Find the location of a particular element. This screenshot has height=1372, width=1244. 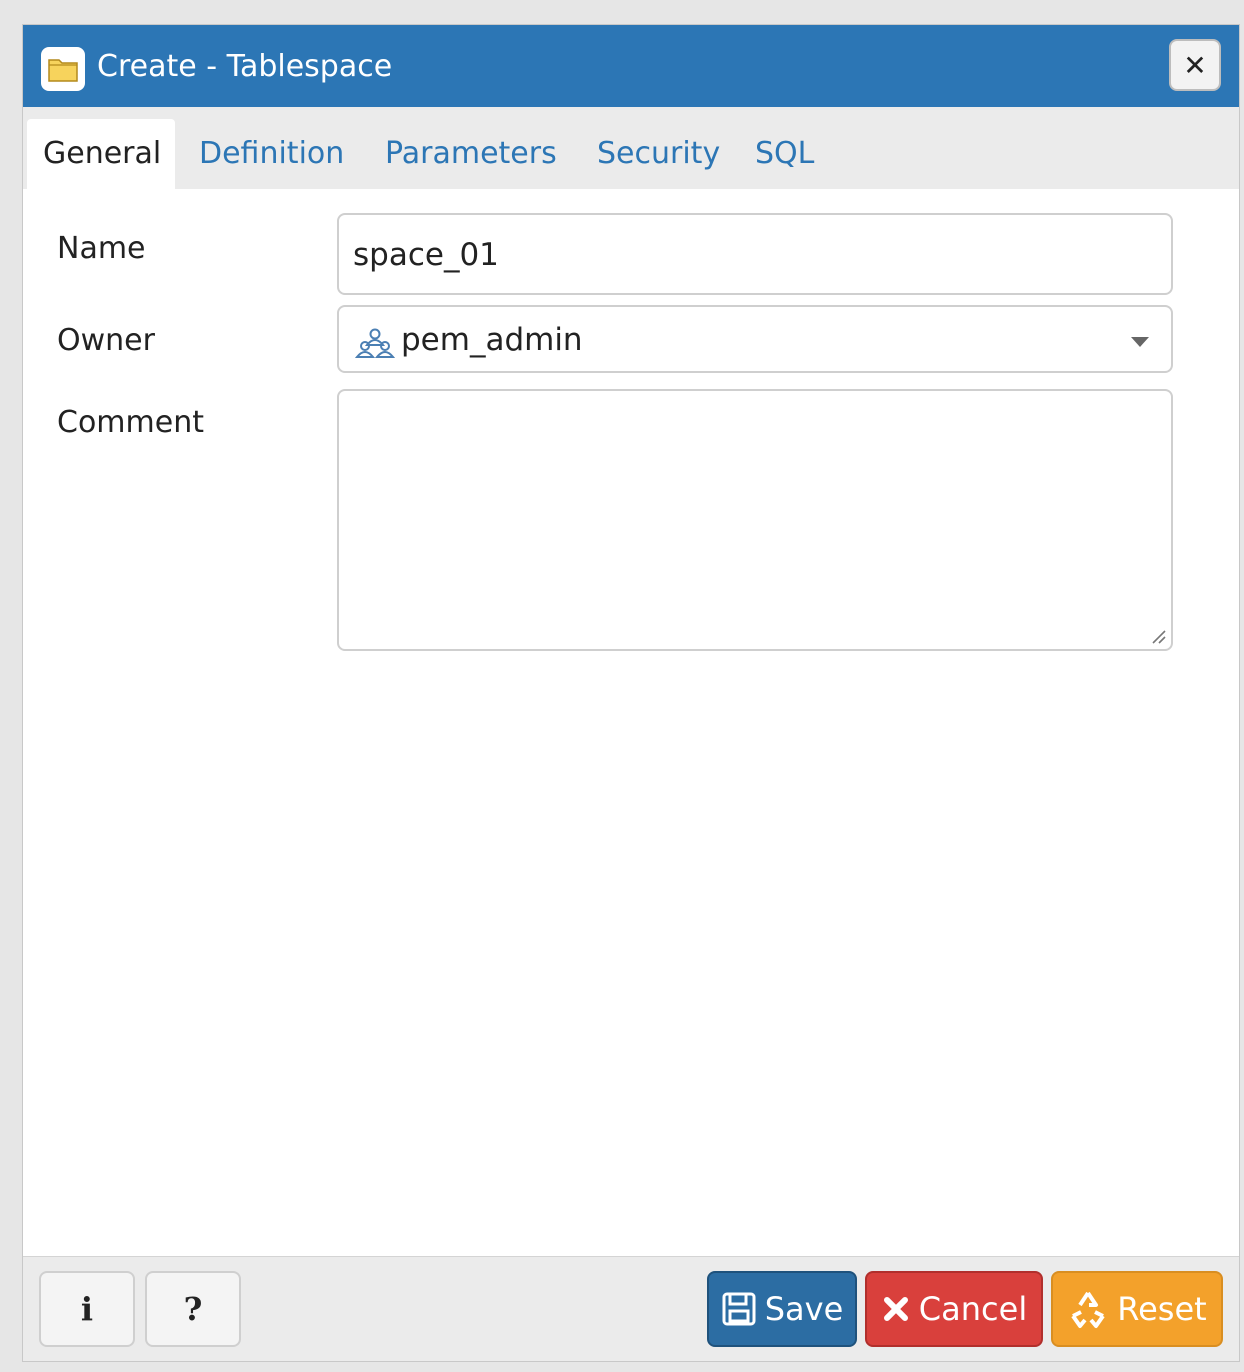

name-value: space_01 is located at coordinates (426, 255).